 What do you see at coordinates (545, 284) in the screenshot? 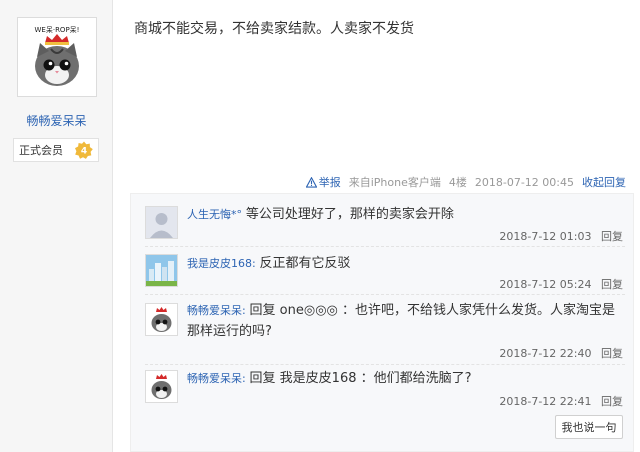
I see `reply-time: 2018-7-12 05:24` at bounding box center [545, 284].